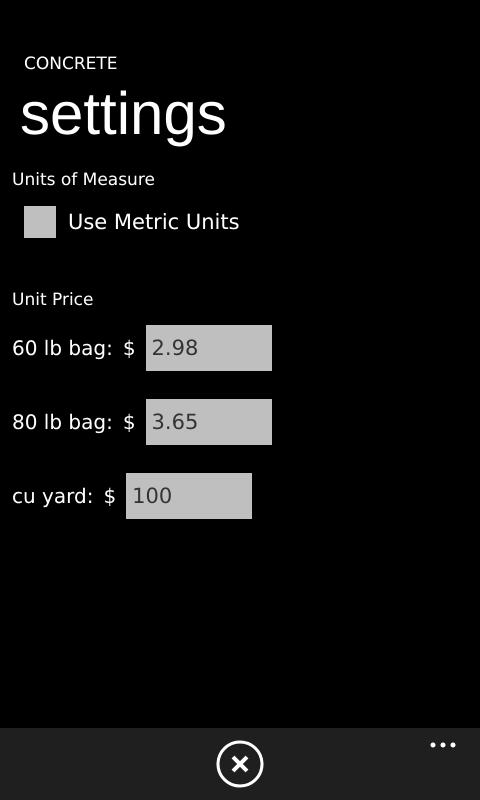 The height and width of the screenshot is (800, 480). Describe the element at coordinates (53, 300) in the screenshot. I see `section-heading: Unit Price` at that location.